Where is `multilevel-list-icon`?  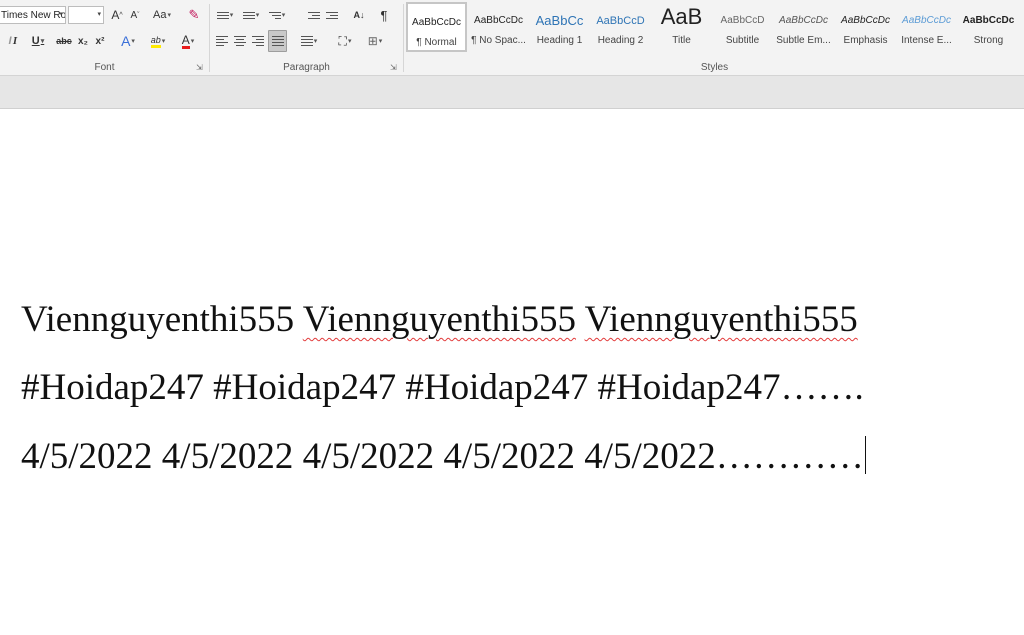 multilevel-list-icon is located at coordinates (274, 15).